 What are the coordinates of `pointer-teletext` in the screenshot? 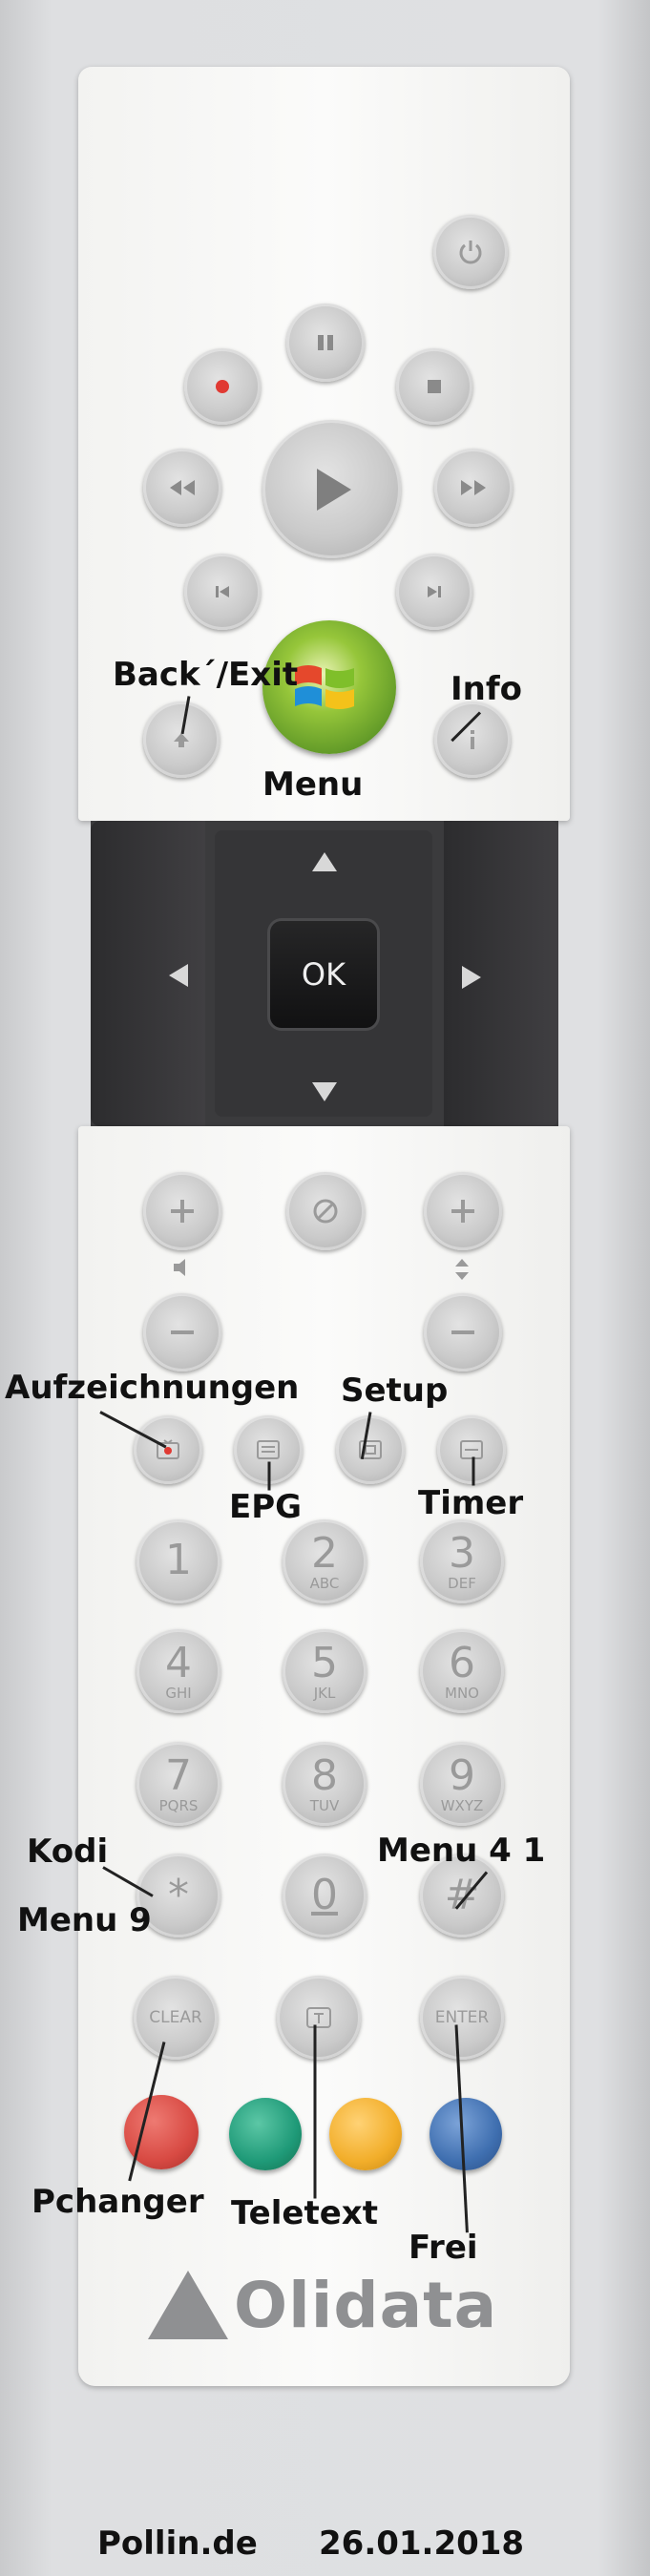 It's located at (315, 2111).